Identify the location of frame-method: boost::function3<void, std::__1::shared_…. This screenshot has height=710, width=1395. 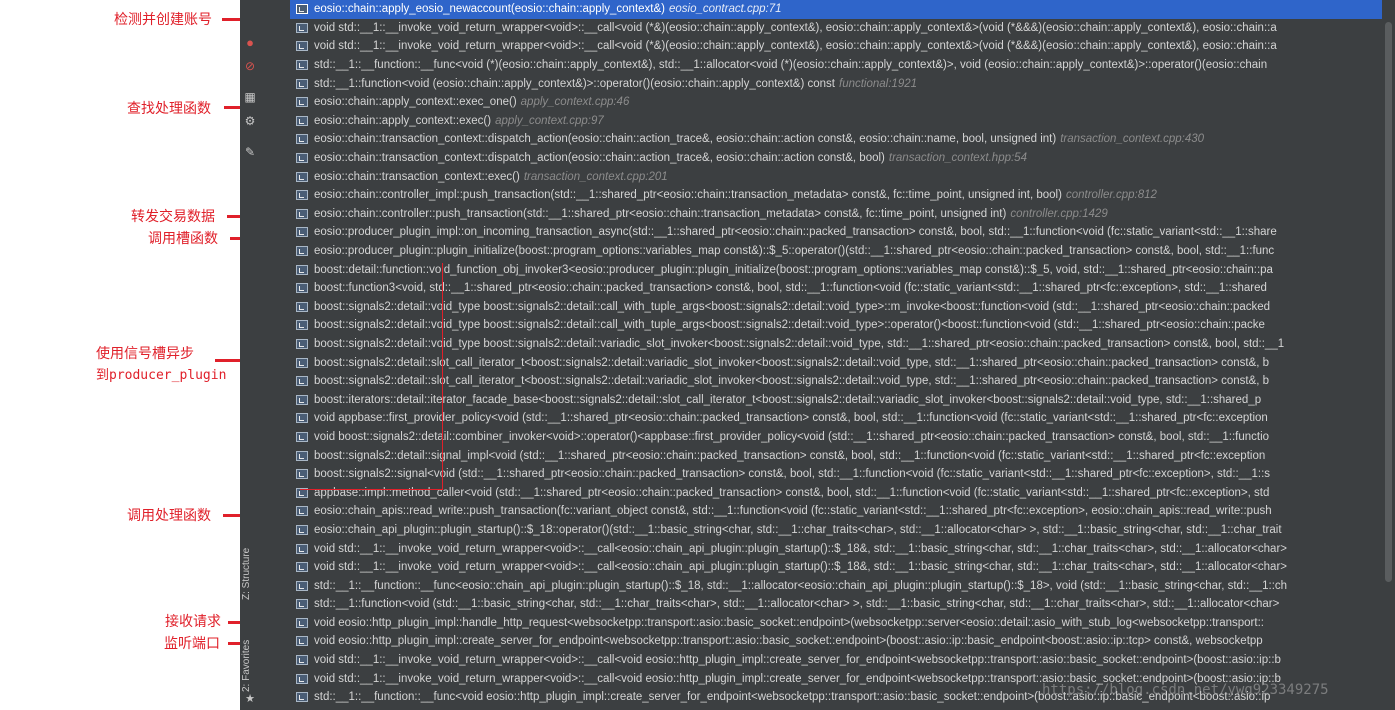
(790, 288).